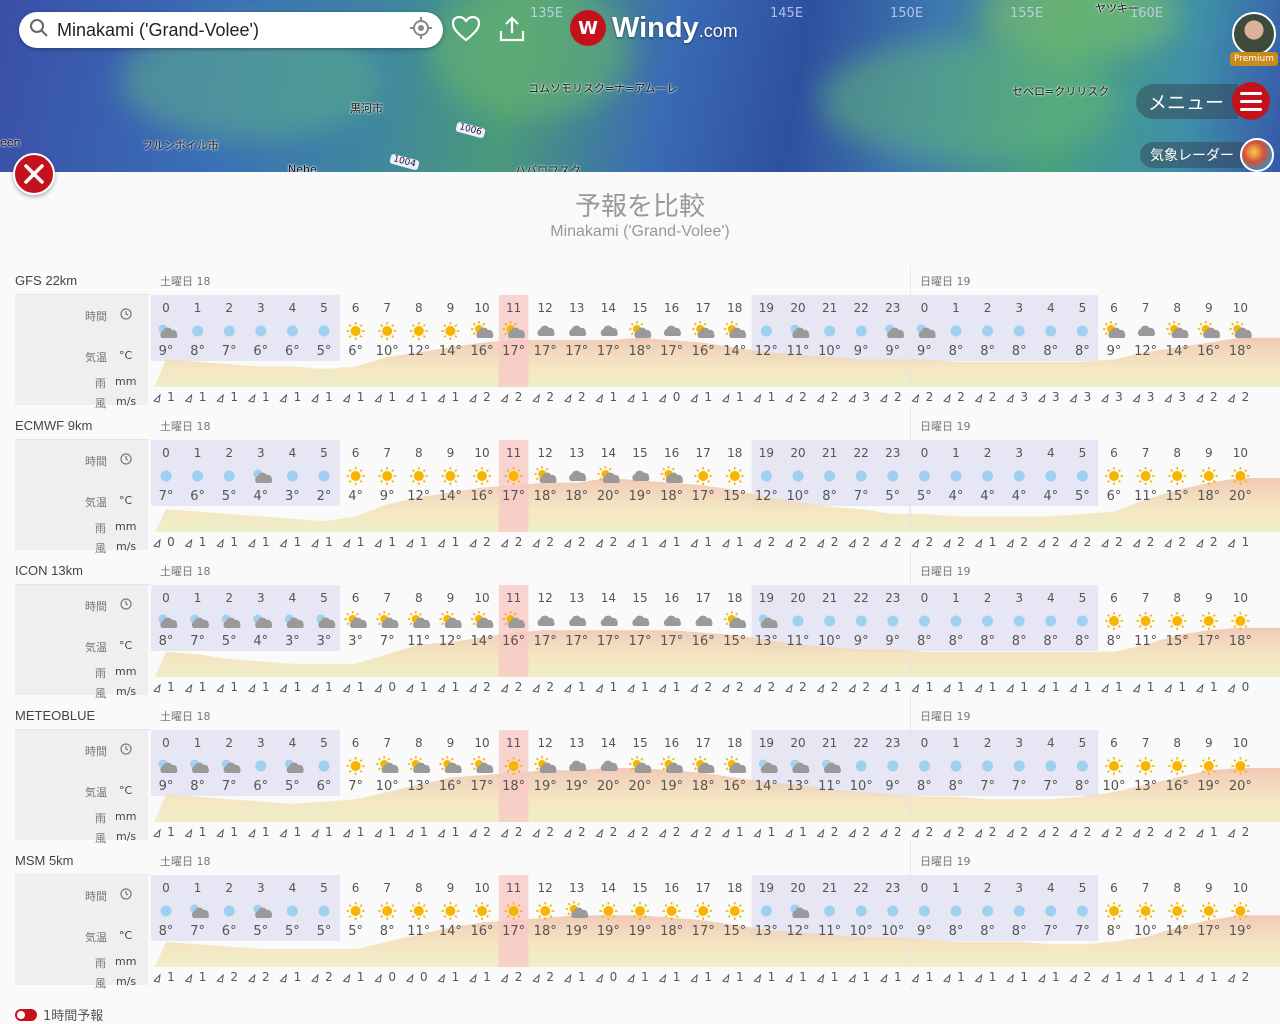 Image resolution: width=1280 pixels, height=1024 pixels. What do you see at coordinates (100, 983) in the screenshot?
I see `wind-row-label: 風` at bounding box center [100, 983].